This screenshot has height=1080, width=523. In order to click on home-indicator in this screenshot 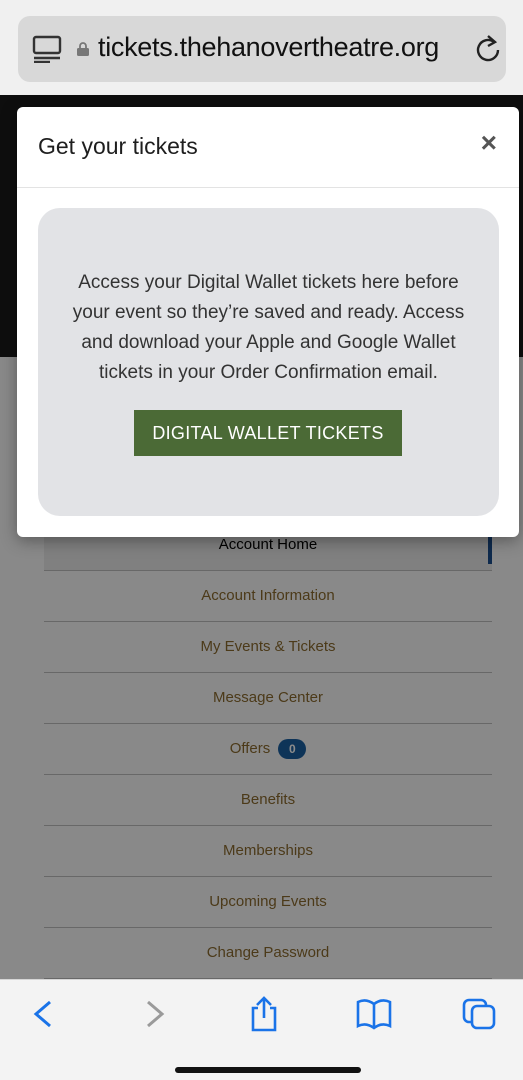, I will do `click(268, 1070)`.